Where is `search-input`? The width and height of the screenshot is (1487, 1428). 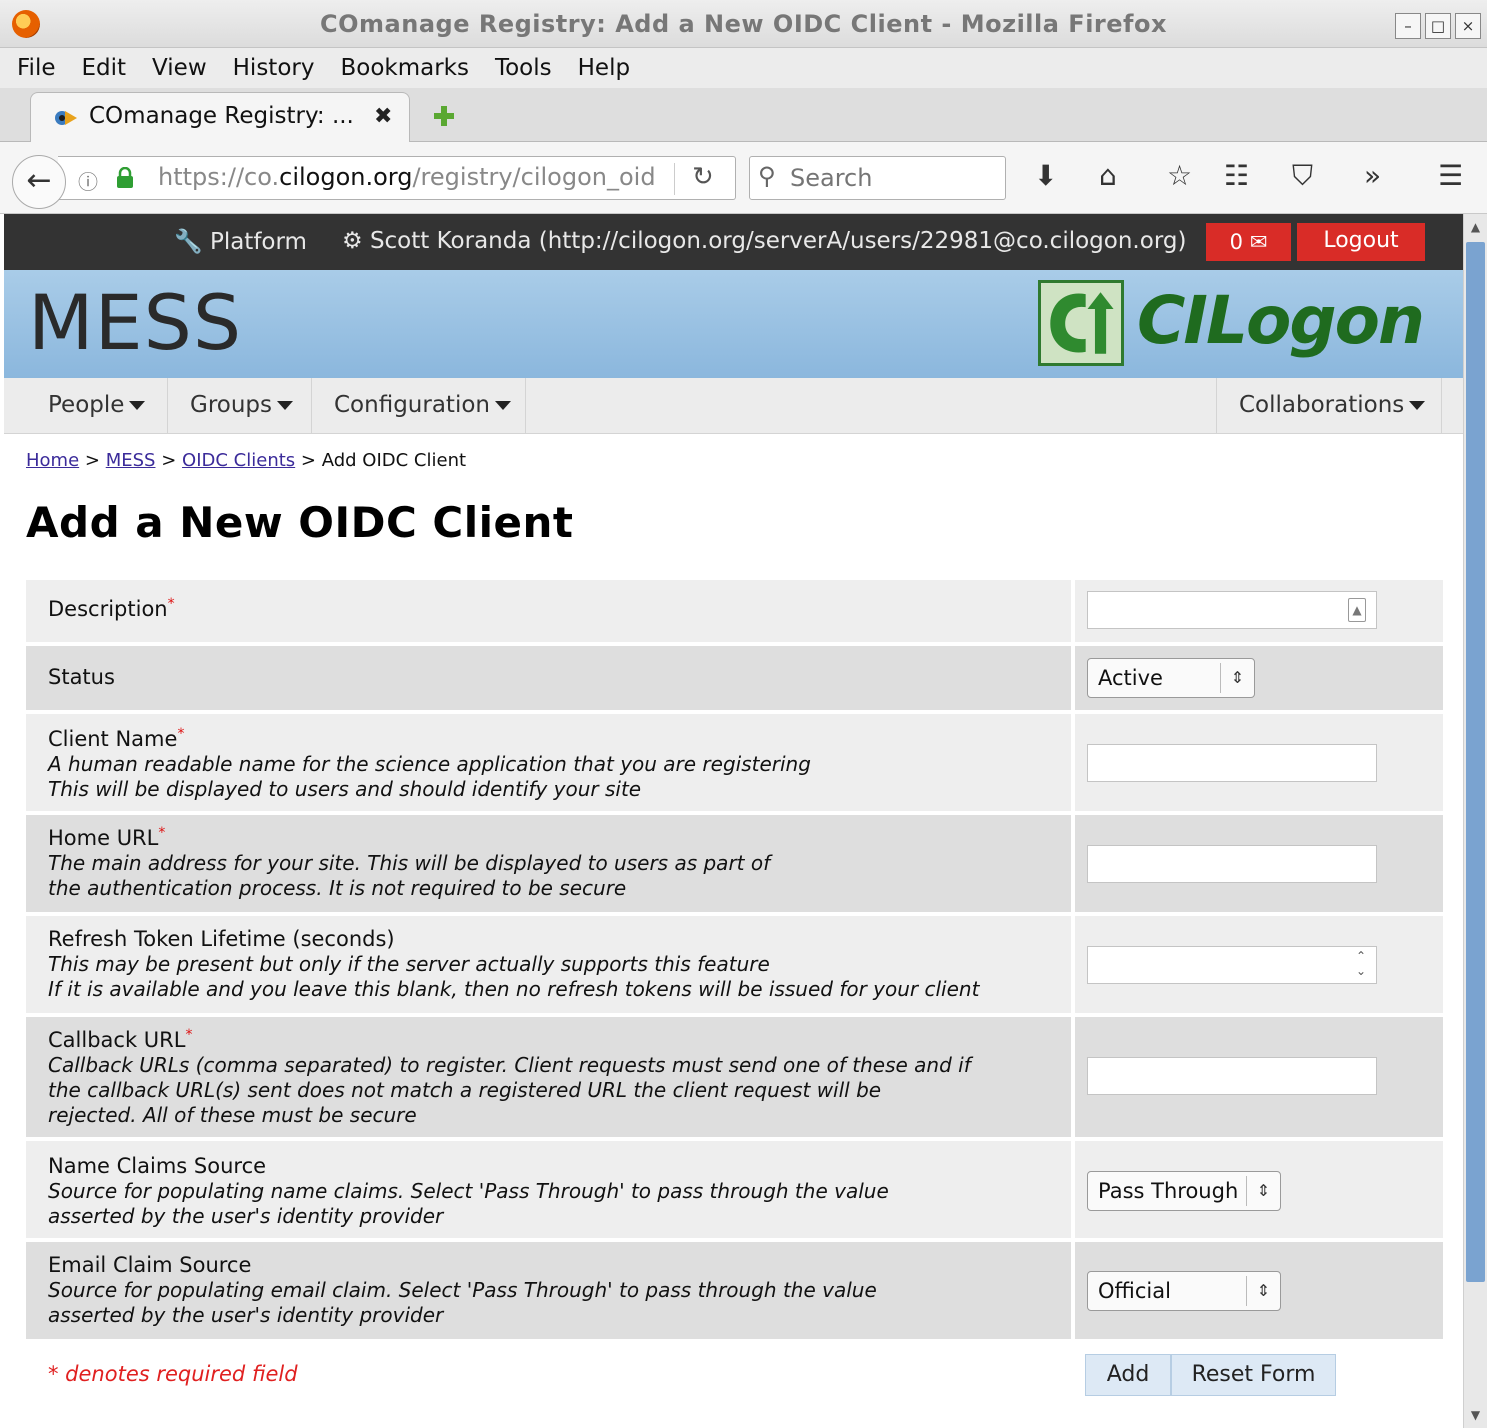 search-input is located at coordinates (890, 178).